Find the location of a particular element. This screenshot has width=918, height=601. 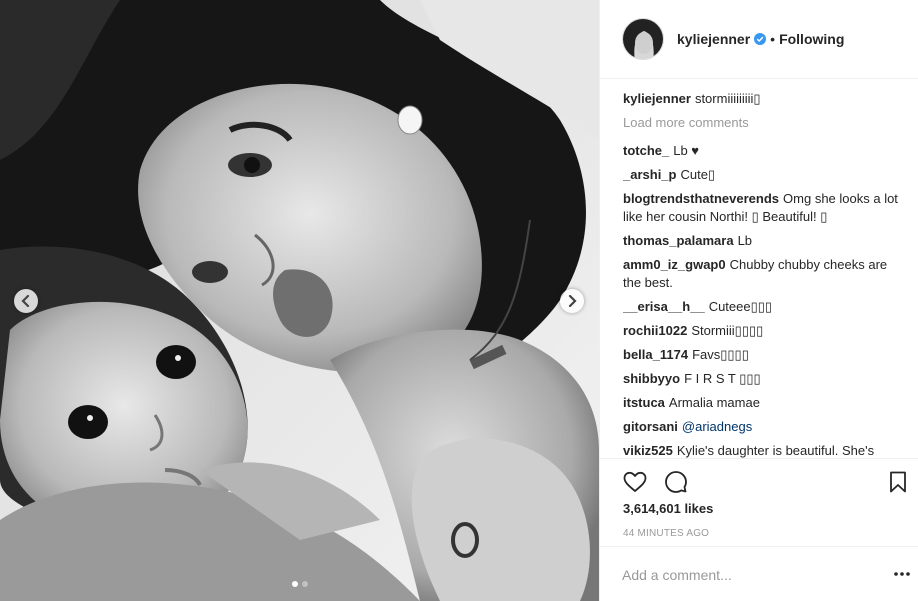

comment-username: bella_1174 is located at coordinates (655, 354).